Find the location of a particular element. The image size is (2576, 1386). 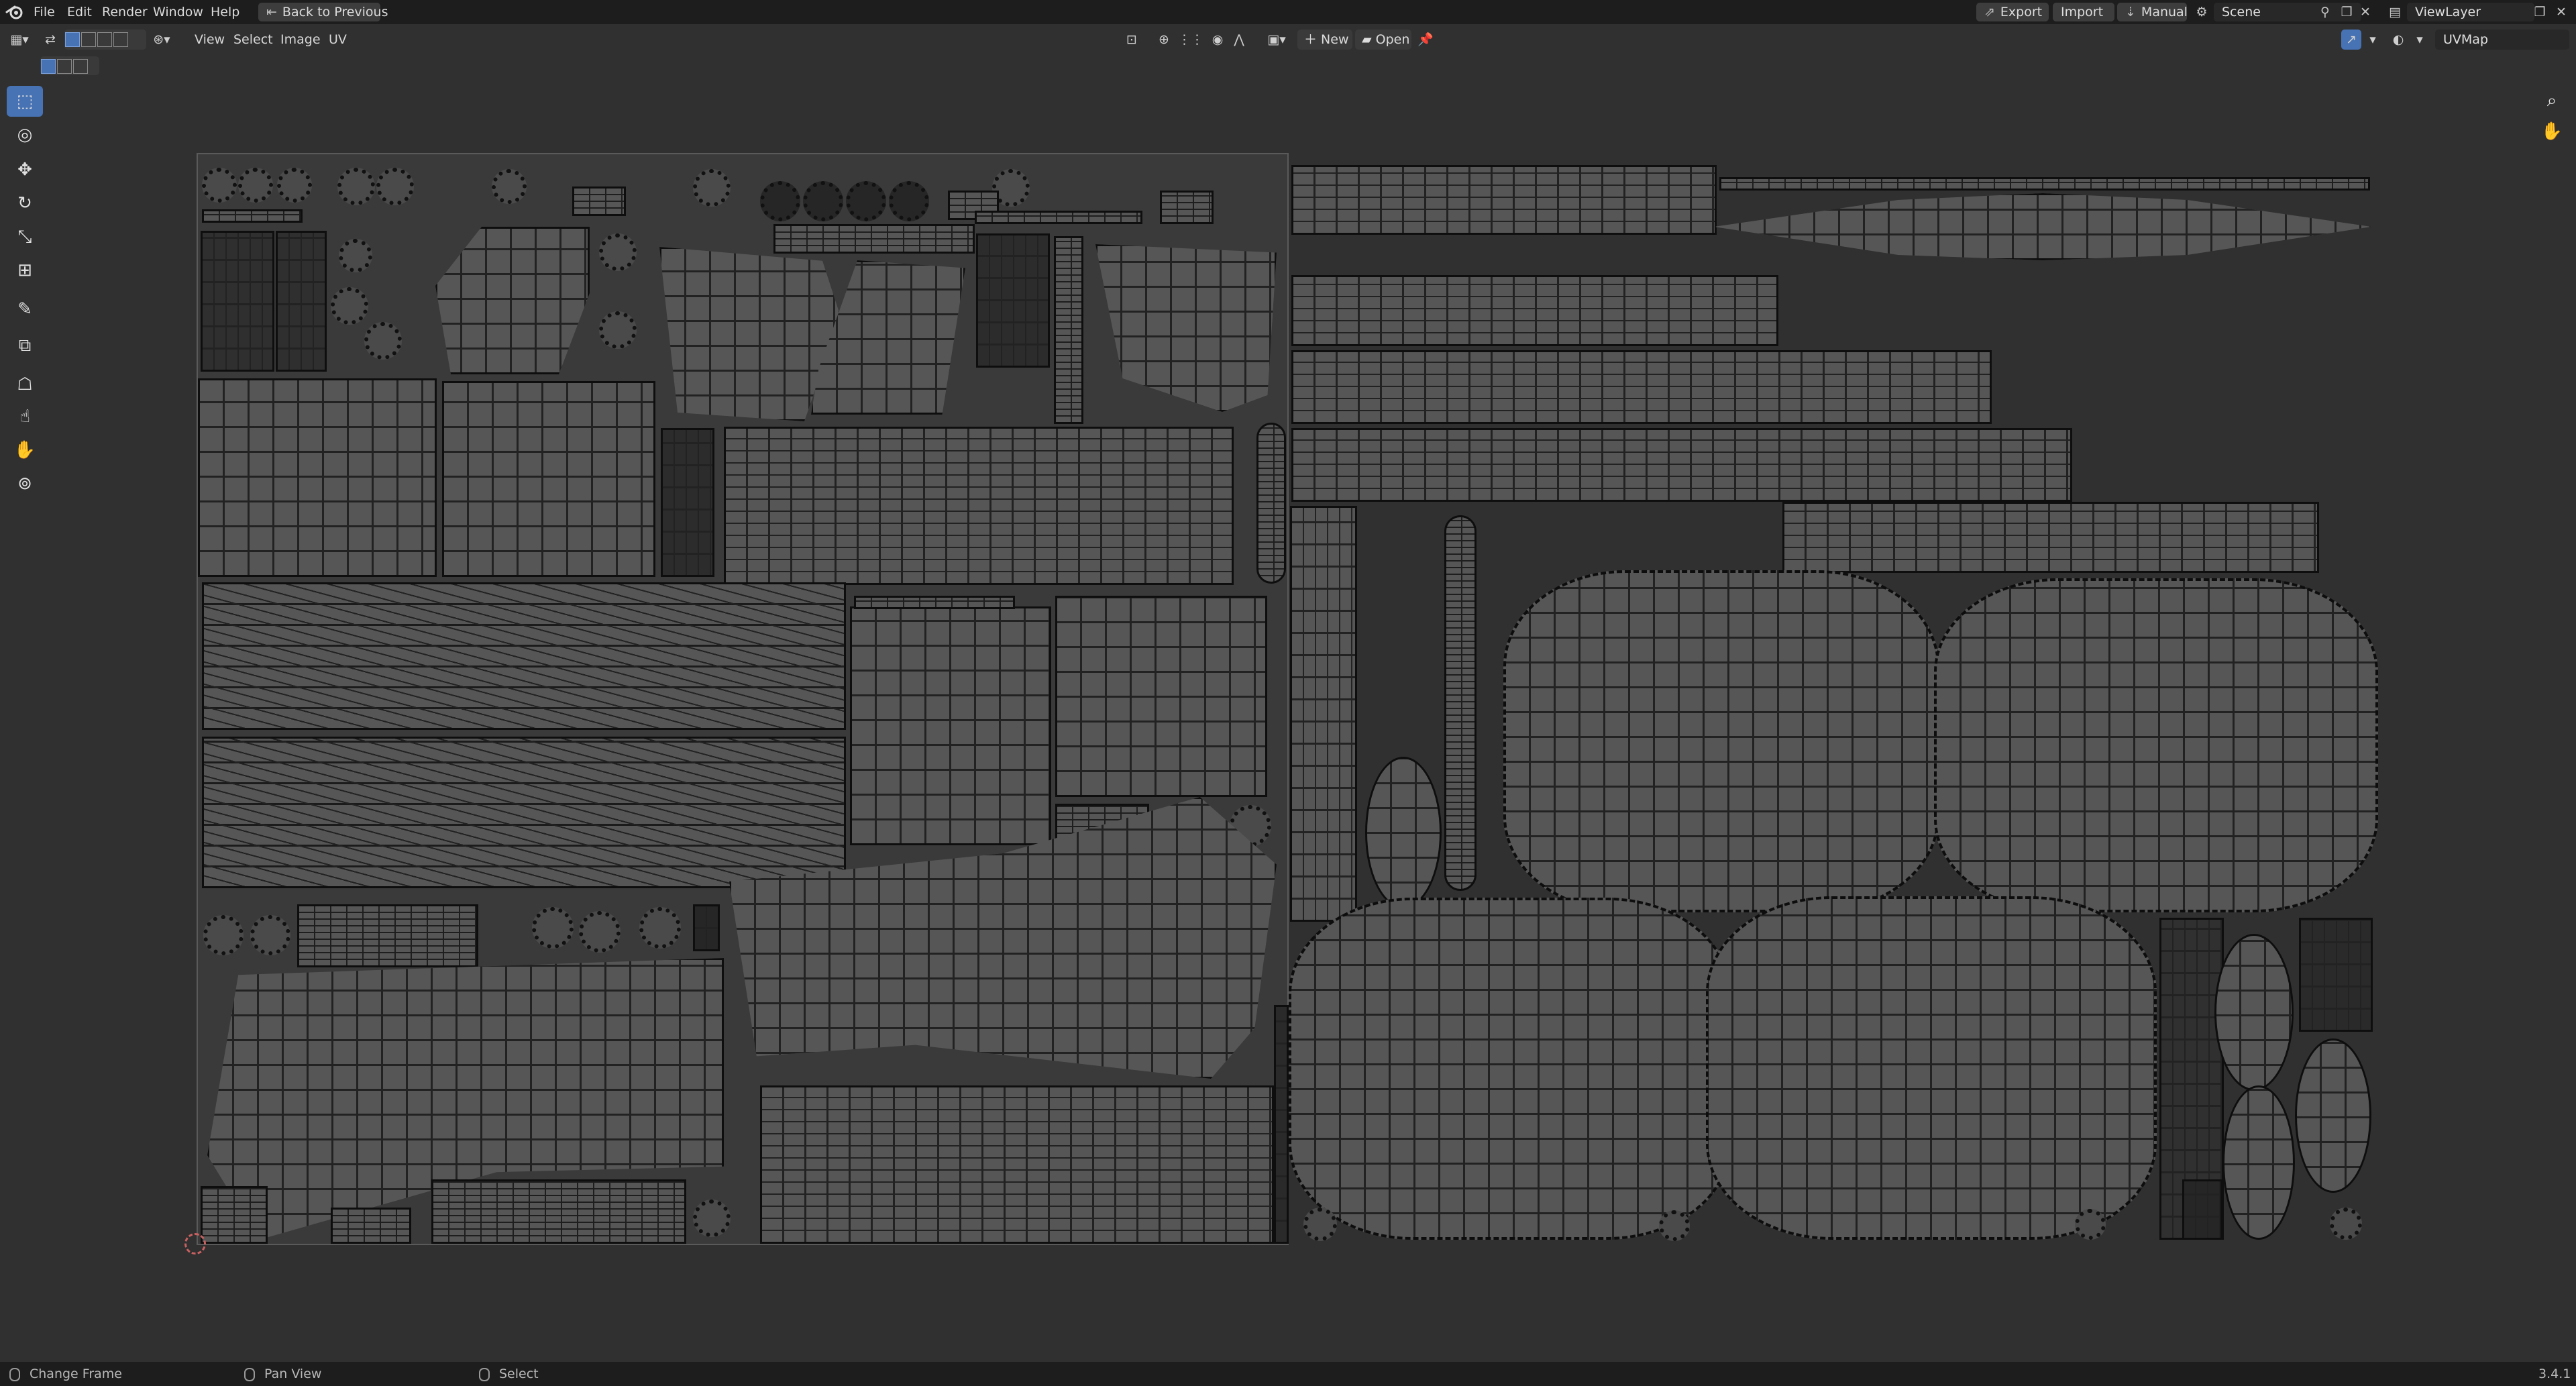

display-stretch-icon is located at coordinates (48, 66).